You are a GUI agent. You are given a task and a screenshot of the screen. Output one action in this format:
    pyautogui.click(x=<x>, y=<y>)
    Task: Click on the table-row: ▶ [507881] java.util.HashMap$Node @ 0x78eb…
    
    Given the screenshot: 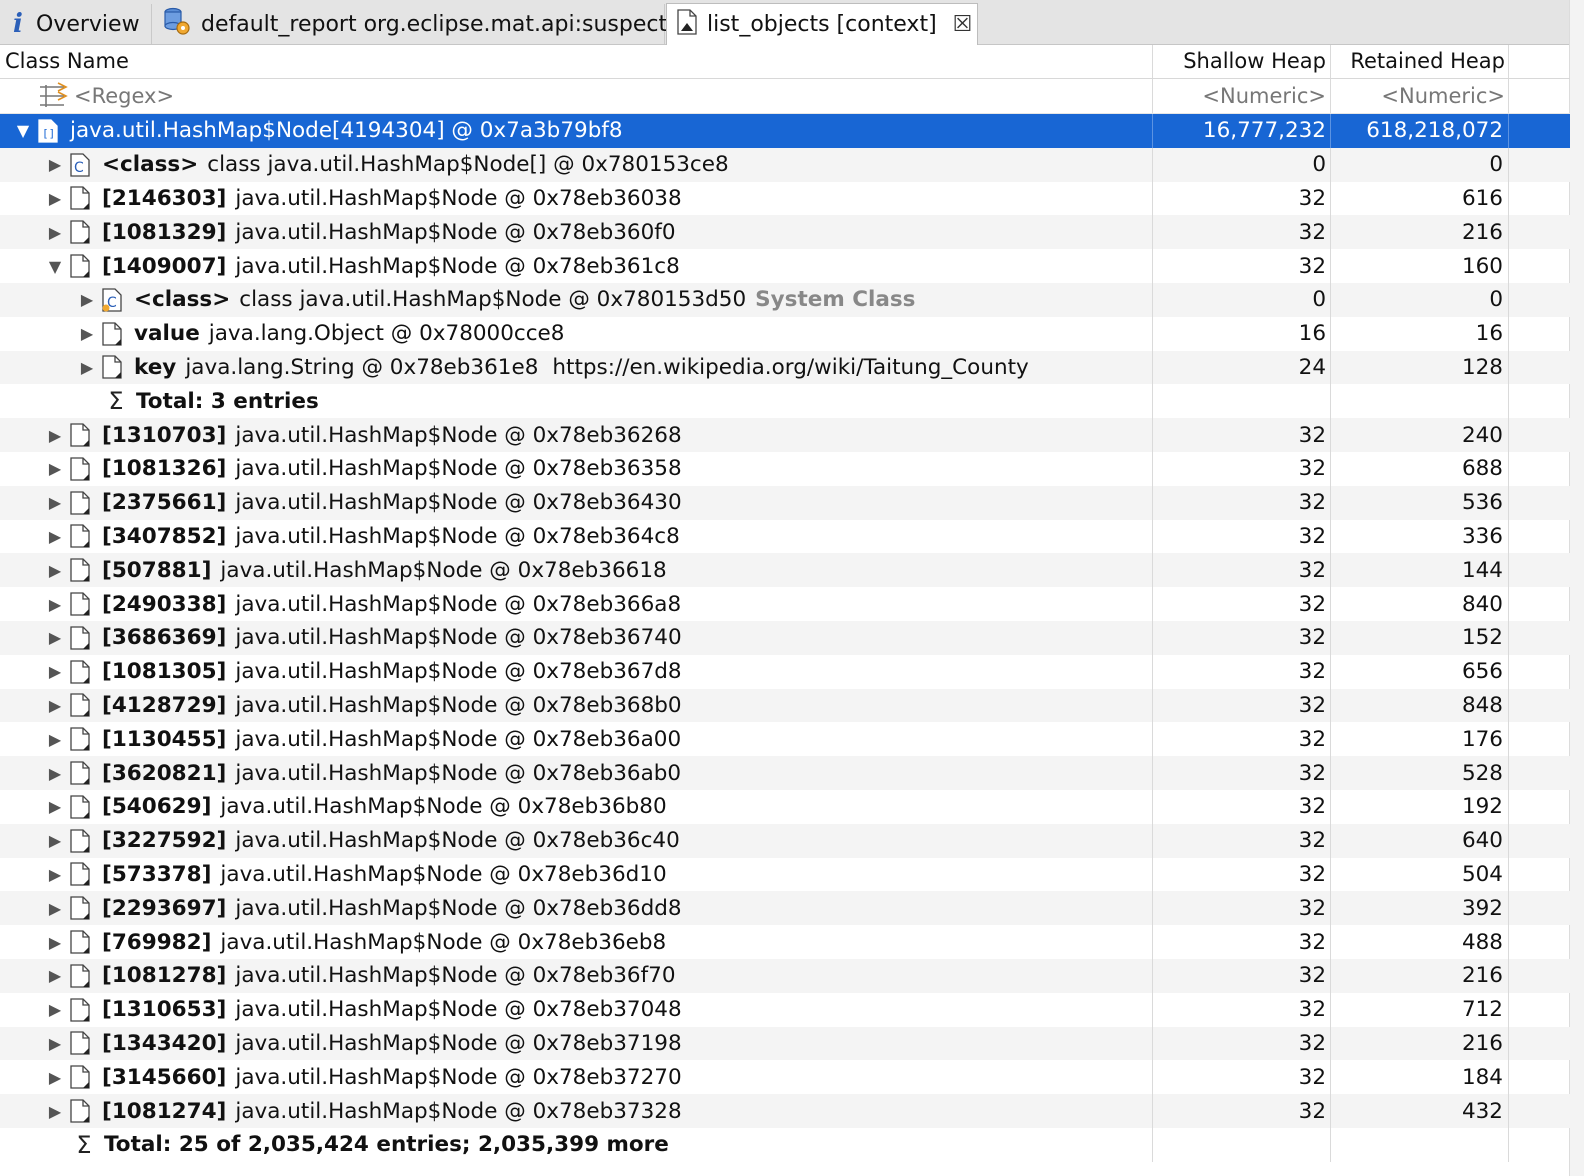 What is the action you would take?
    pyautogui.click(x=785, y=570)
    